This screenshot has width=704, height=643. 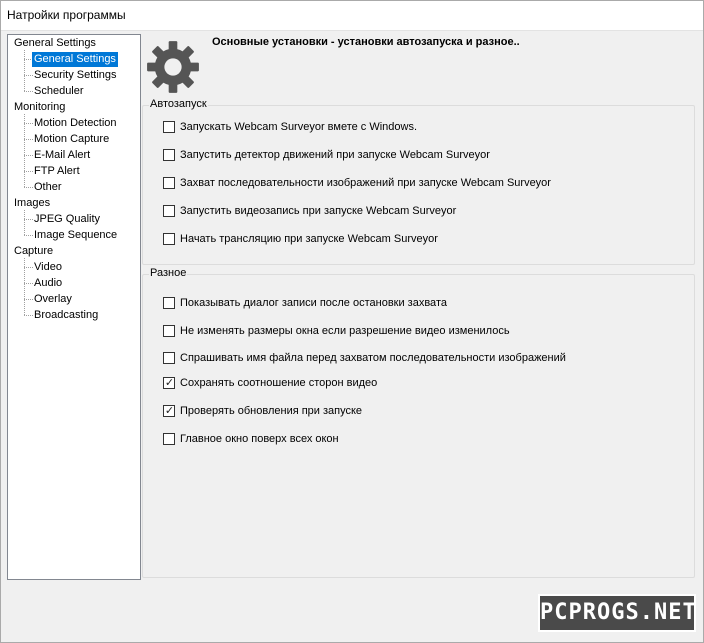 What do you see at coordinates (259, 439) in the screenshot?
I see `checkbox-label: Главное окно поверх всех окон` at bounding box center [259, 439].